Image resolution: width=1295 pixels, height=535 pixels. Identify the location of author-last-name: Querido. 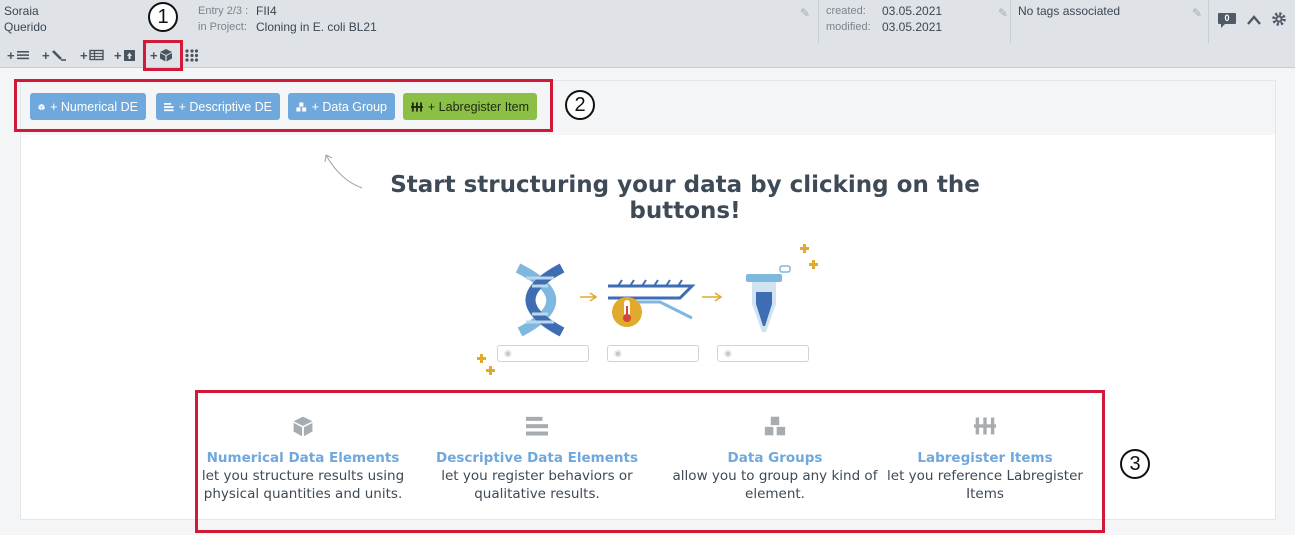
(25, 27).